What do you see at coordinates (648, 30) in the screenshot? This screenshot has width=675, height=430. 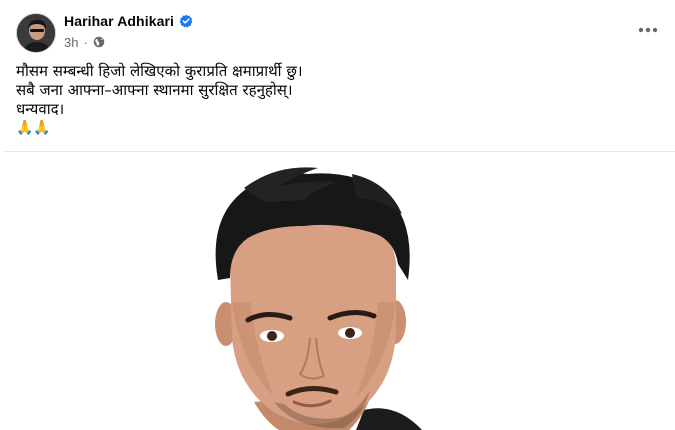 I see `more-options-icon` at bounding box center [648, 30].